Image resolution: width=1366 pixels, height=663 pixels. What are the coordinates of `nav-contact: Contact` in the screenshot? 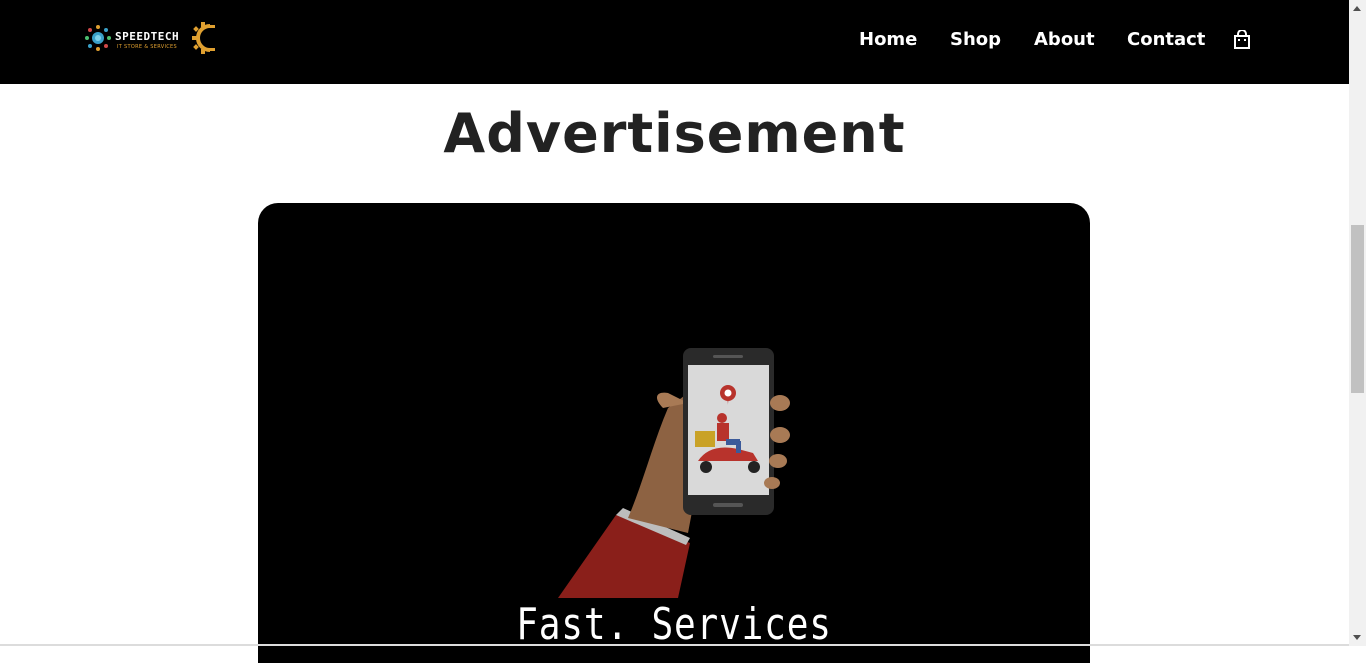 It's located at (1166, 39).